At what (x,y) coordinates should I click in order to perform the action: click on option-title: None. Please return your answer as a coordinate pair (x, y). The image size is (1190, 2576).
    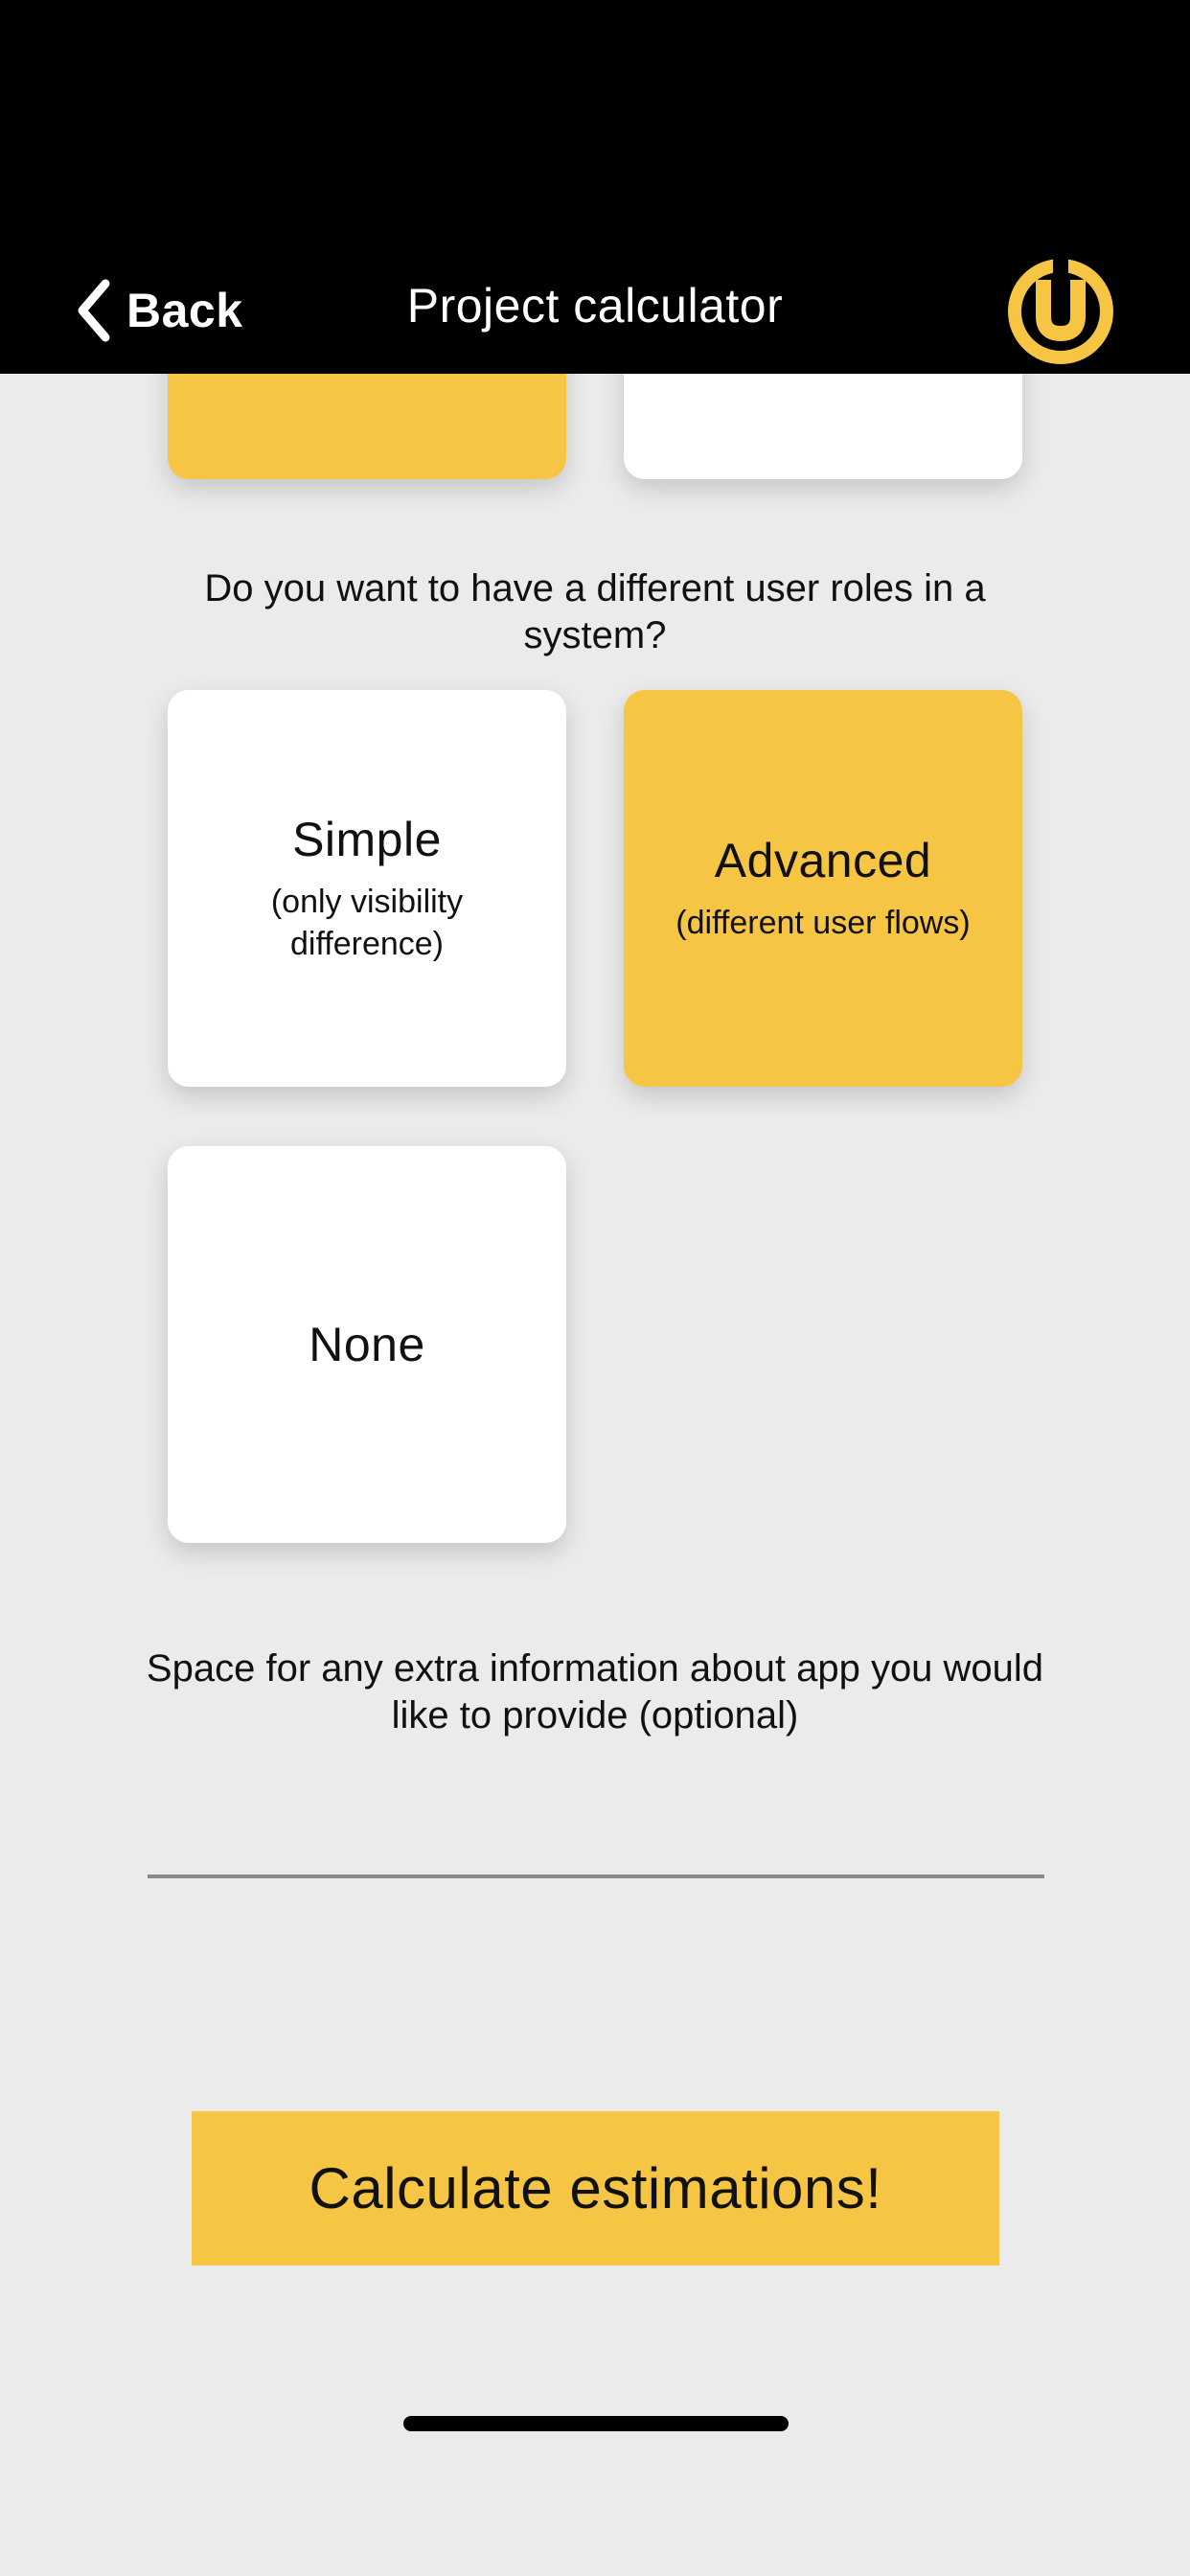
    Looking at the image, I should click on (367, 1344).